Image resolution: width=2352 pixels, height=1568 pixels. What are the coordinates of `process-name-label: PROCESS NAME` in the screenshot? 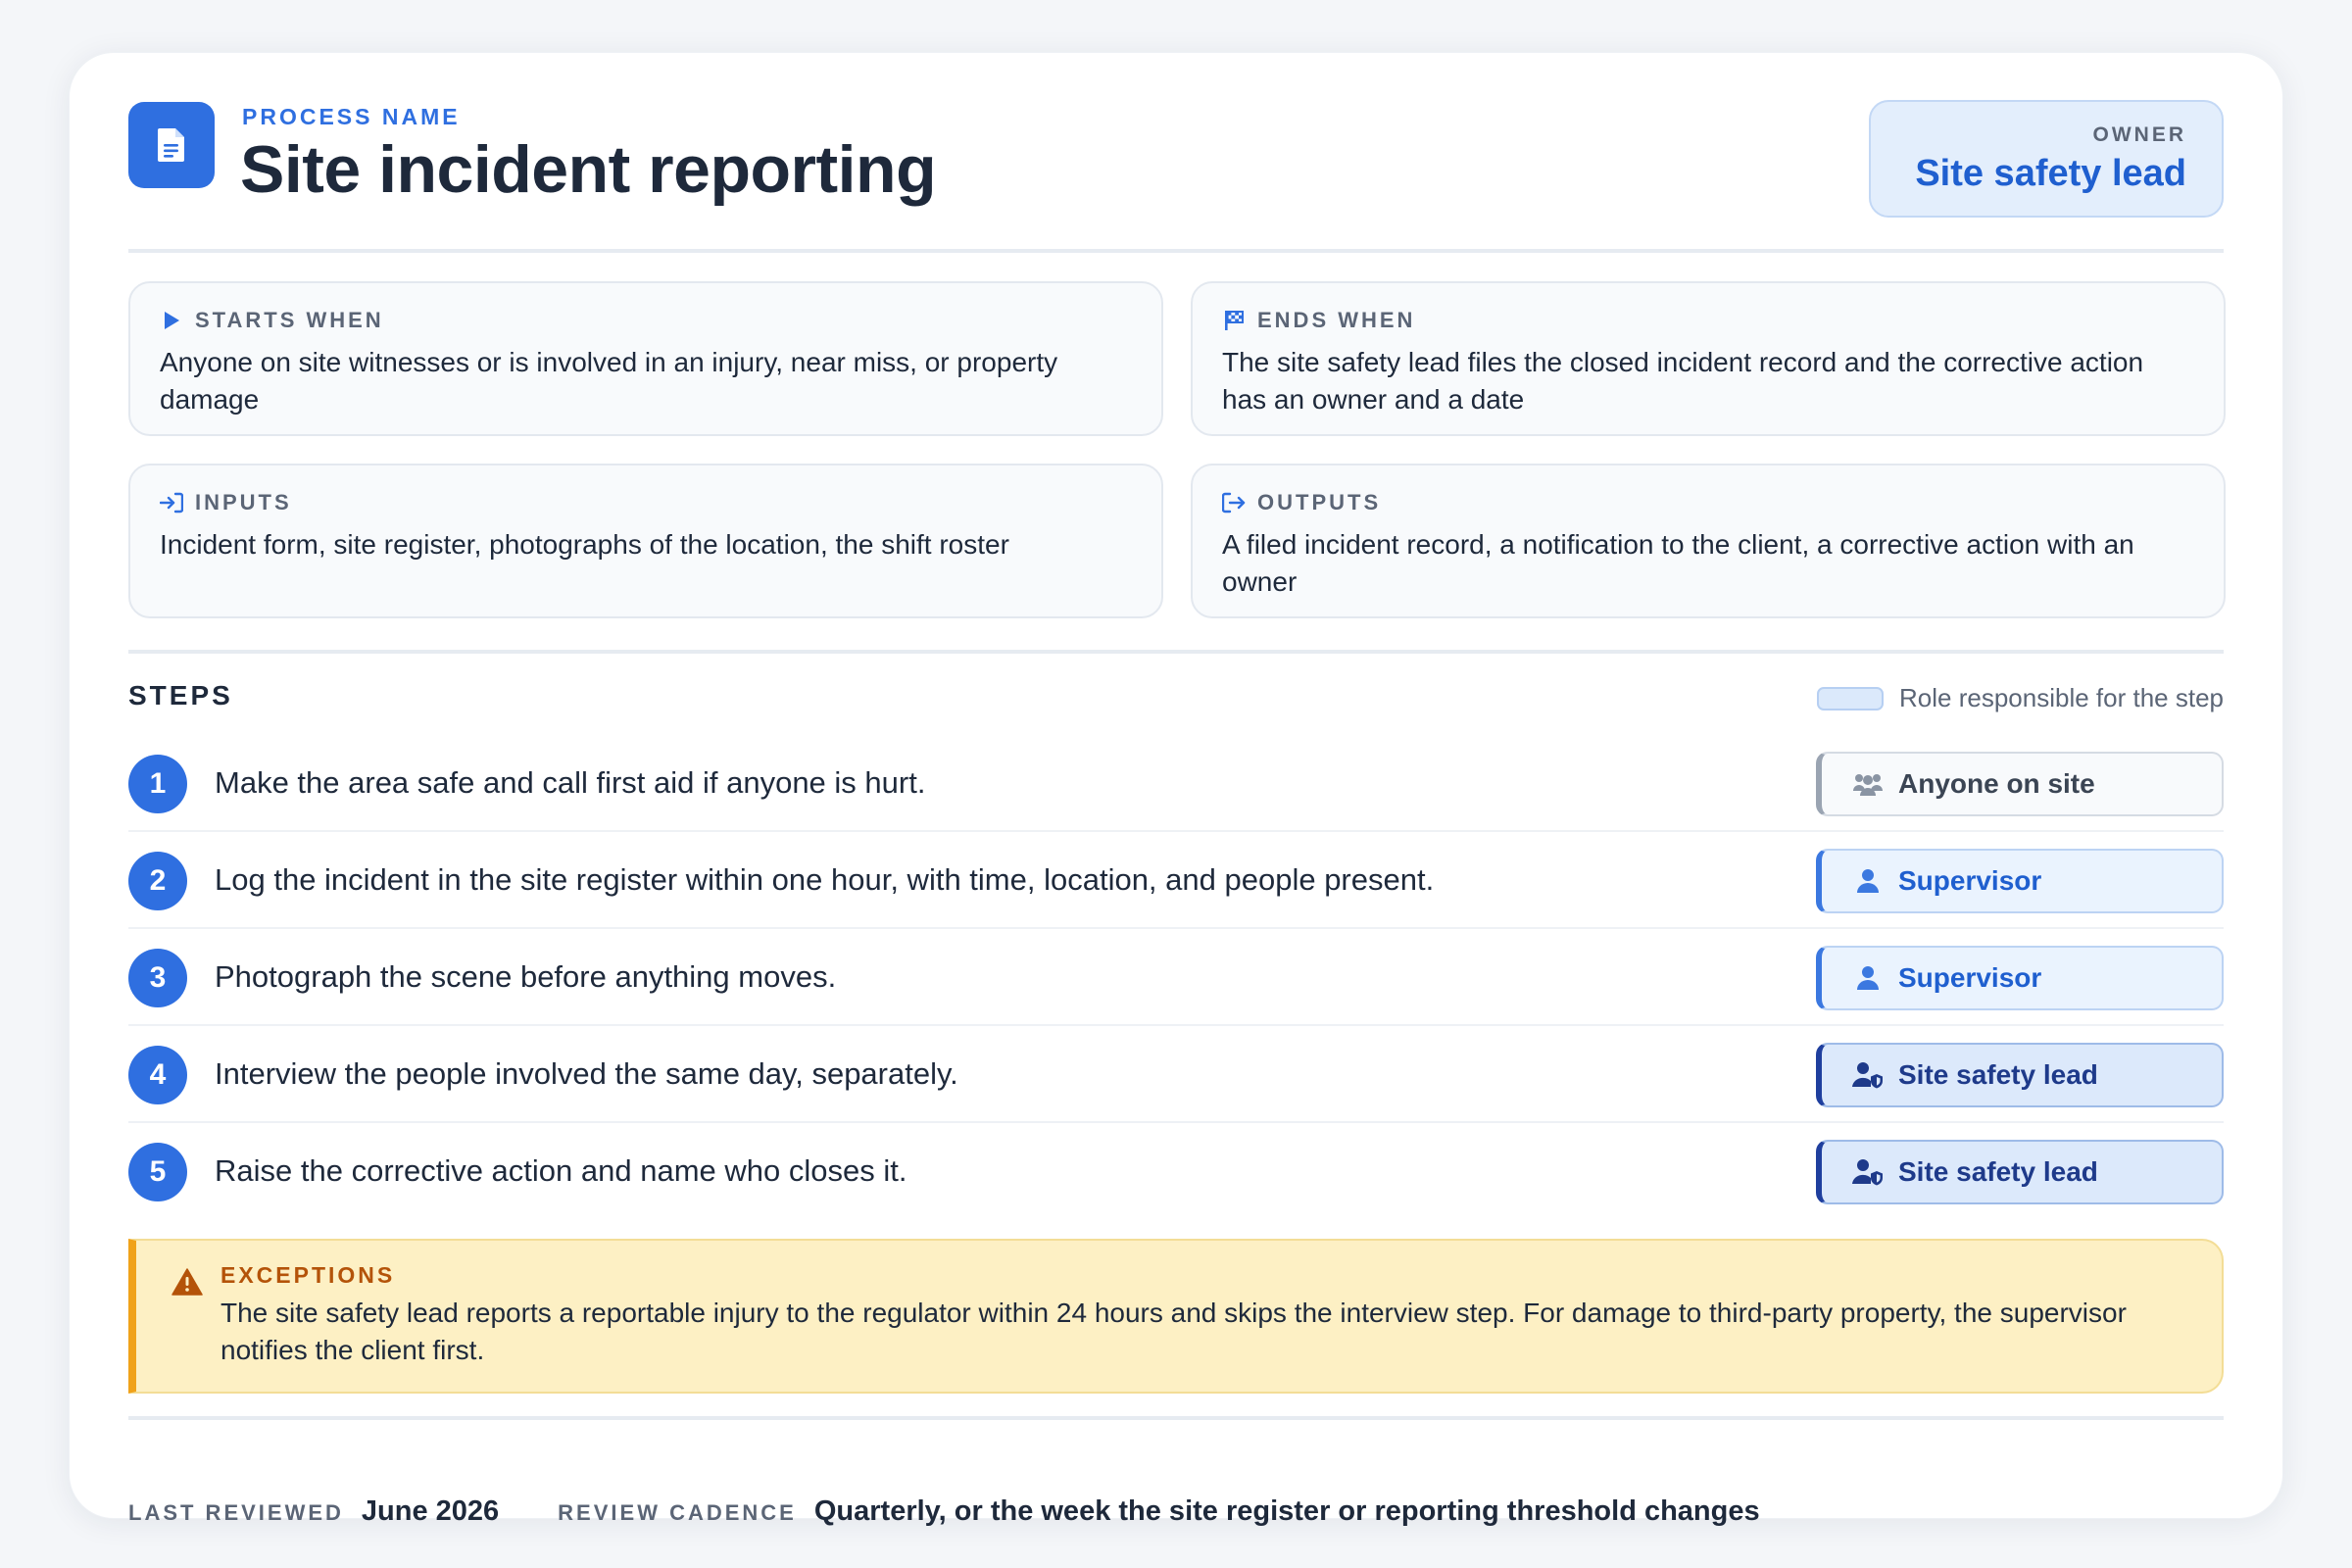 It's located at (351, 116).